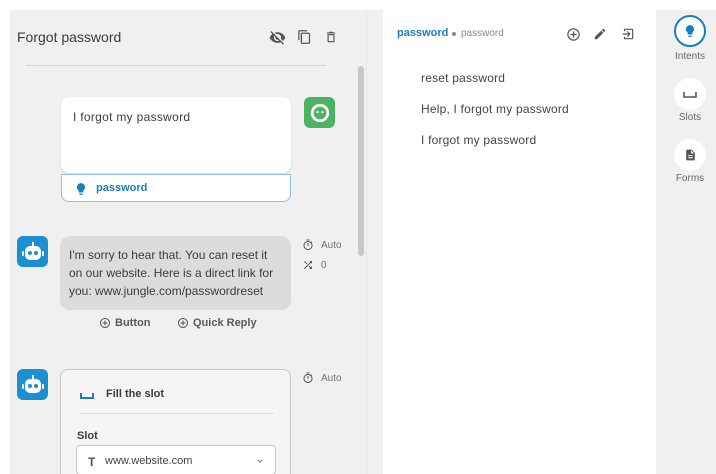  Describe the element at coordinates (463, 78) in the screenshot. I see `utterance-item: reset password` at that location.